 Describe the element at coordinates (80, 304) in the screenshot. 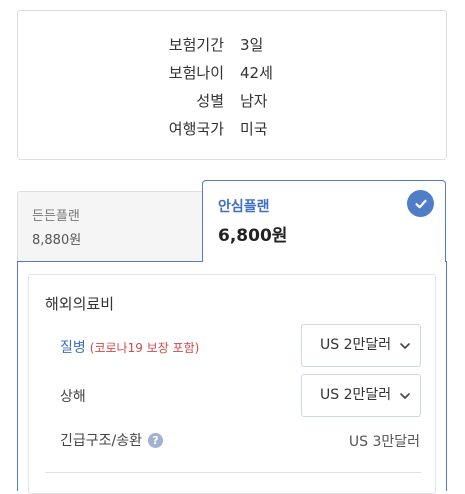

I see `section-title-medical: 해외의료비` at that location.